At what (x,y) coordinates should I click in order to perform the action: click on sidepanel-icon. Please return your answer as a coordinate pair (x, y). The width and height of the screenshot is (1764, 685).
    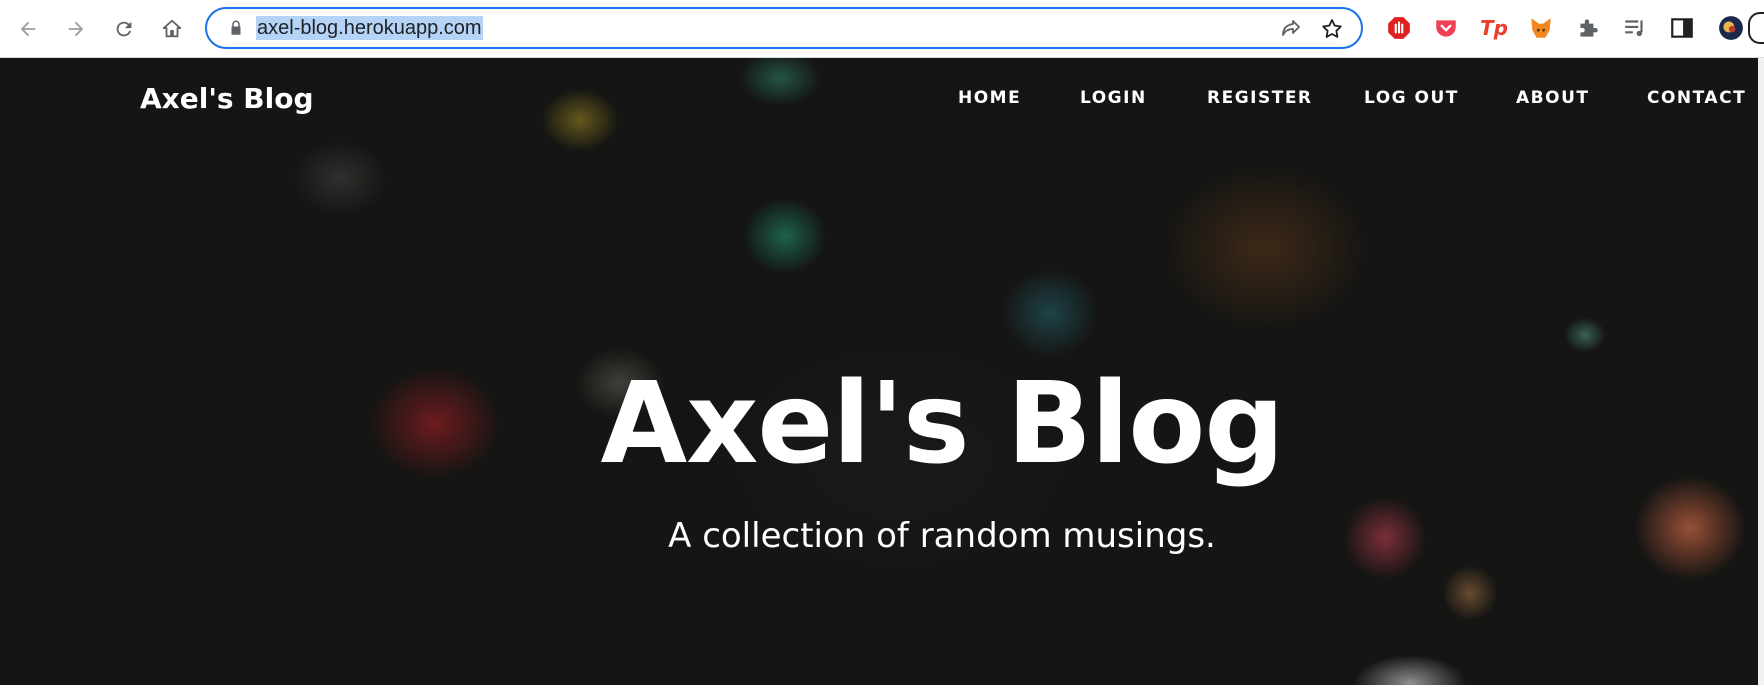
    Looking at the image, I should click on (1682, 28).